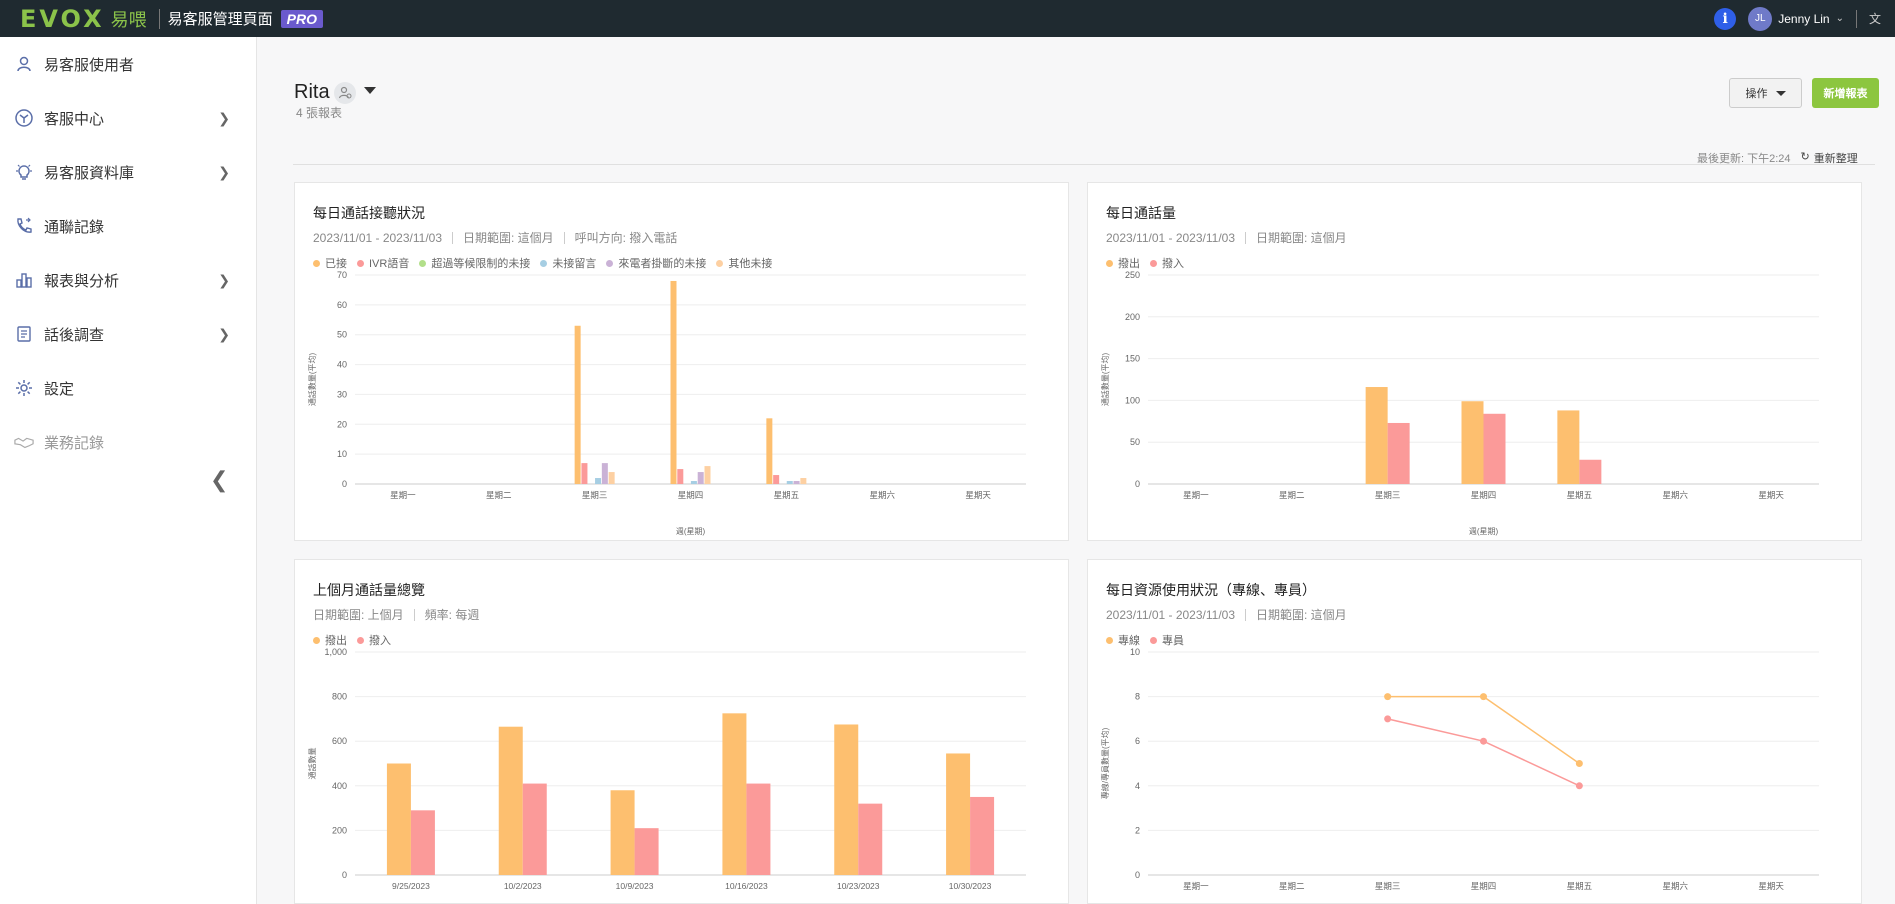 This screenshot has width=1895, height=904. I want to click on avatar: JL, so click(1760, 18).